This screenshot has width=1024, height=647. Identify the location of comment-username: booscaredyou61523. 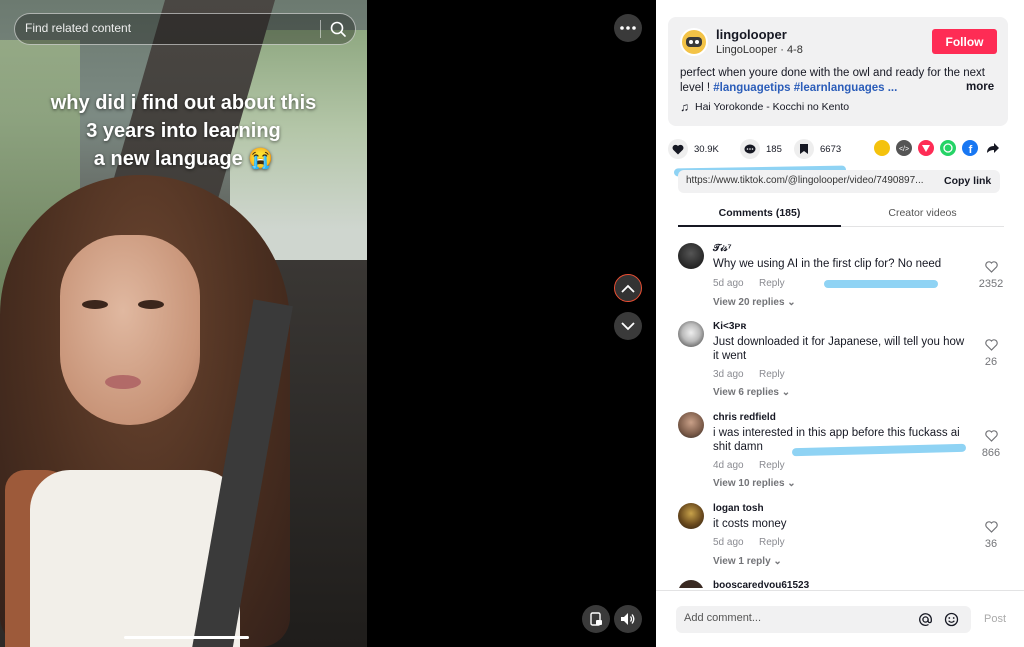
(761, 584).